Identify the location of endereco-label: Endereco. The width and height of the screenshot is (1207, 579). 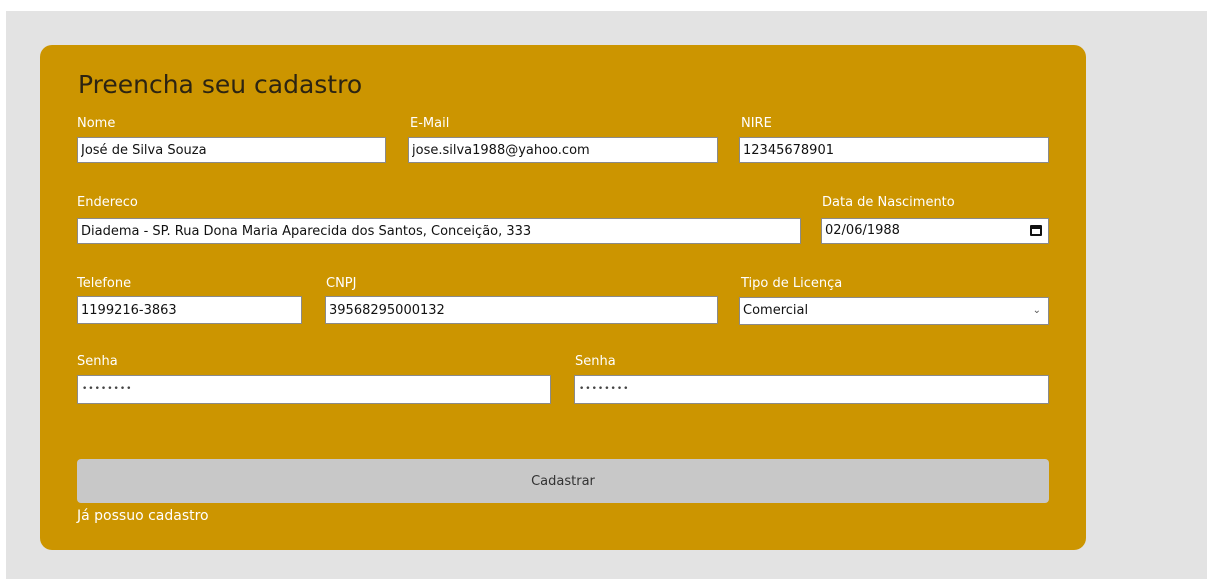
(107, 202).